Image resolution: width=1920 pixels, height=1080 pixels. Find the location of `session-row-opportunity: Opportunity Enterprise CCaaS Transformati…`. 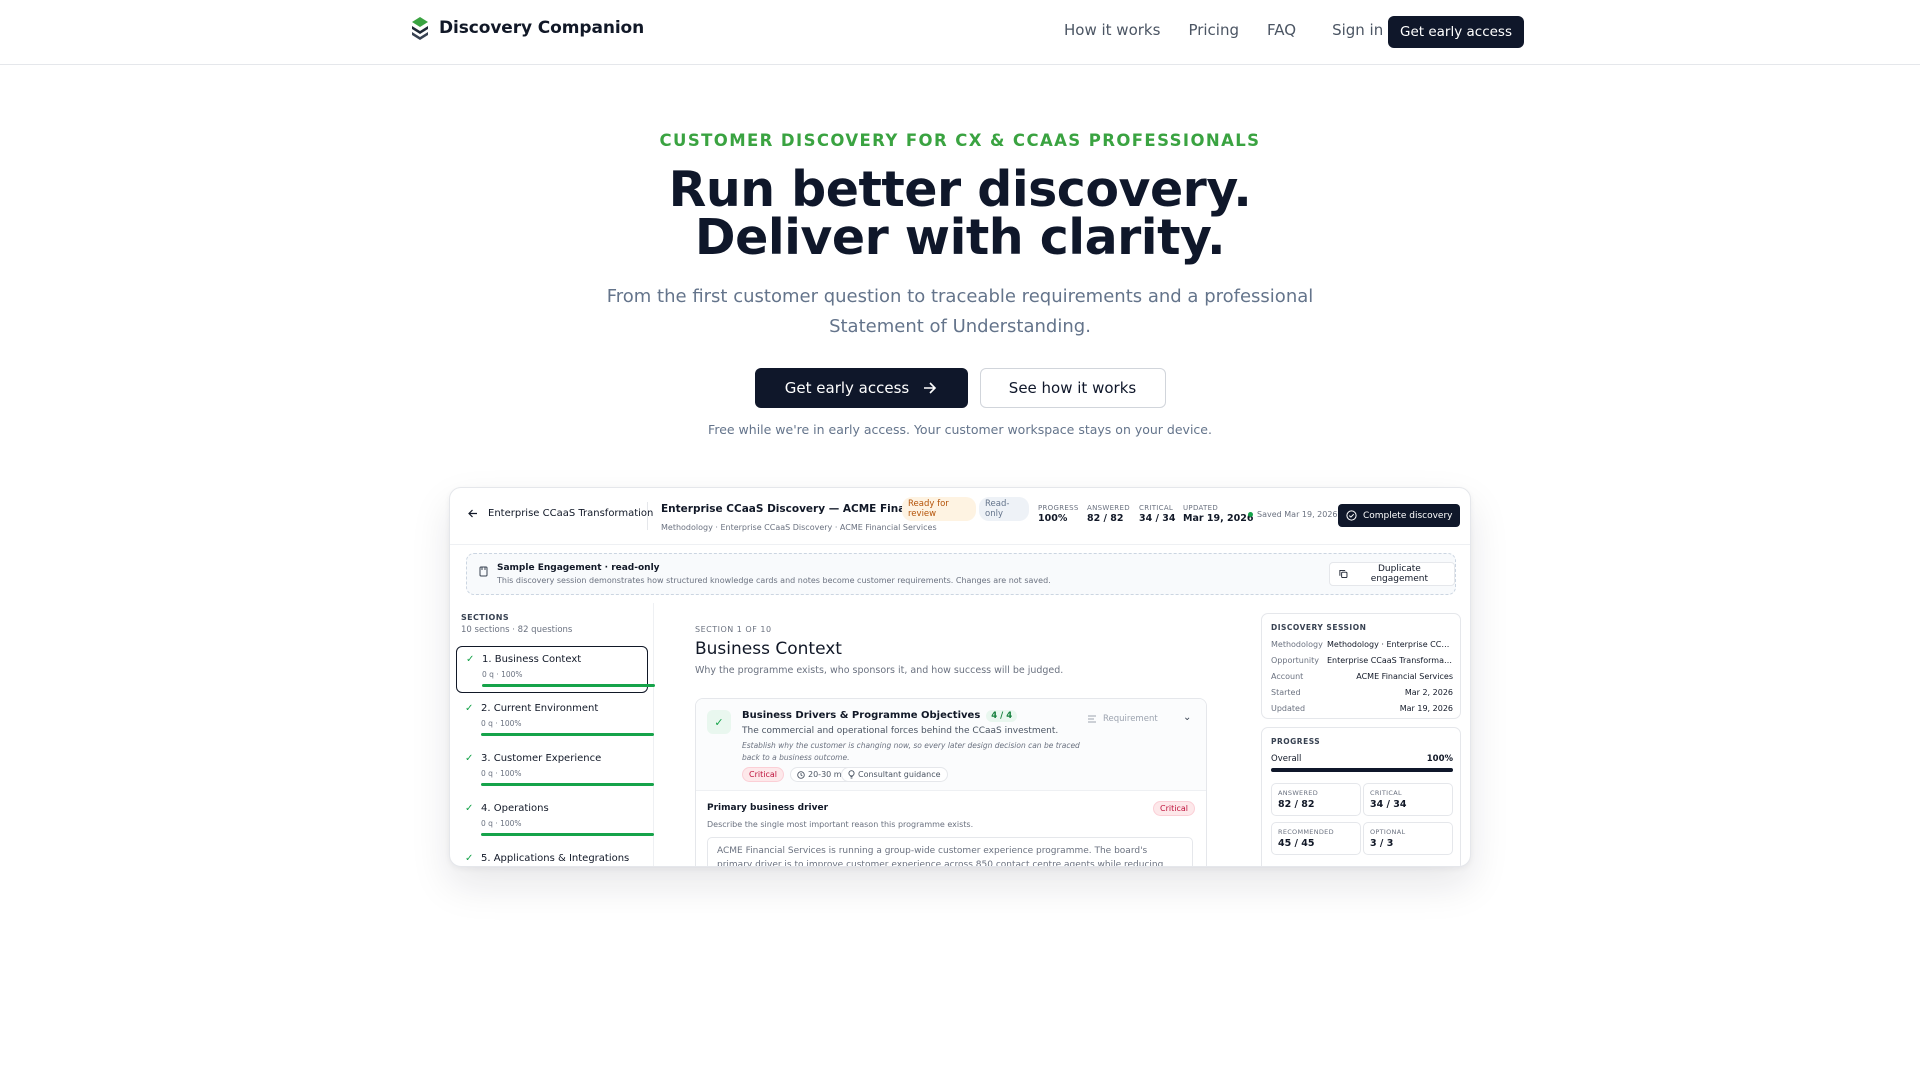

session-row-opportunity: Opportunity Enterprise CCaaS Transformati… is located at coordinates (1362, 660).